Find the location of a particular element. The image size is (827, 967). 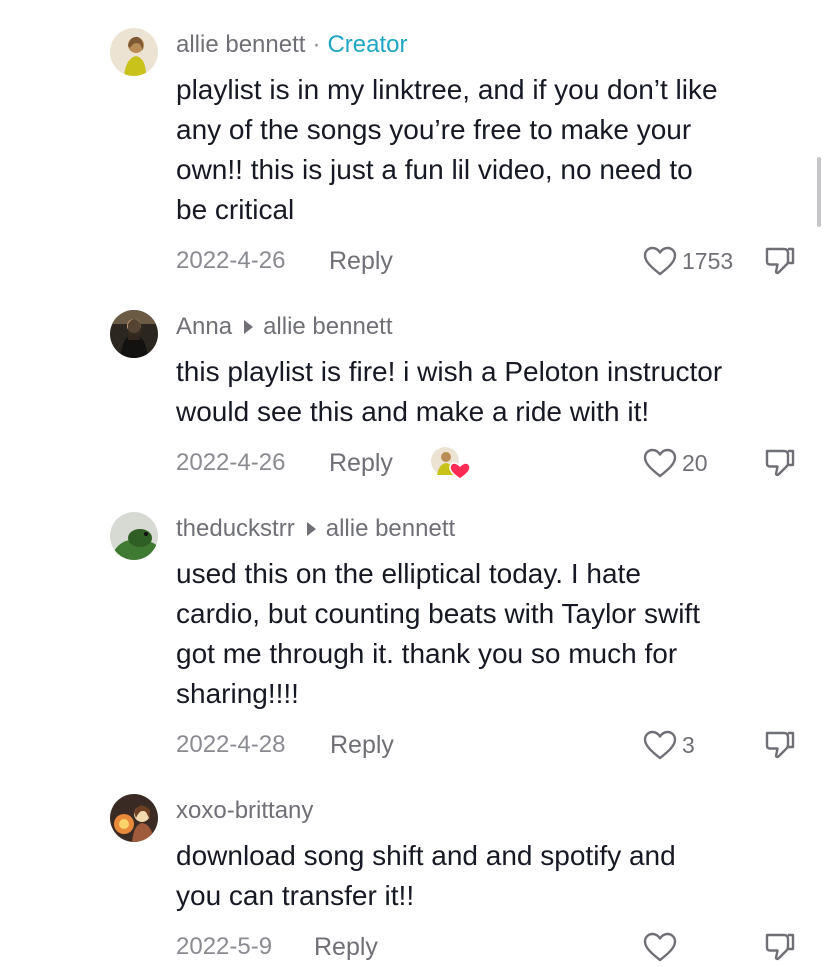

comment-meta: theduckstrr allie bennett is located at coordinates (315, 529).